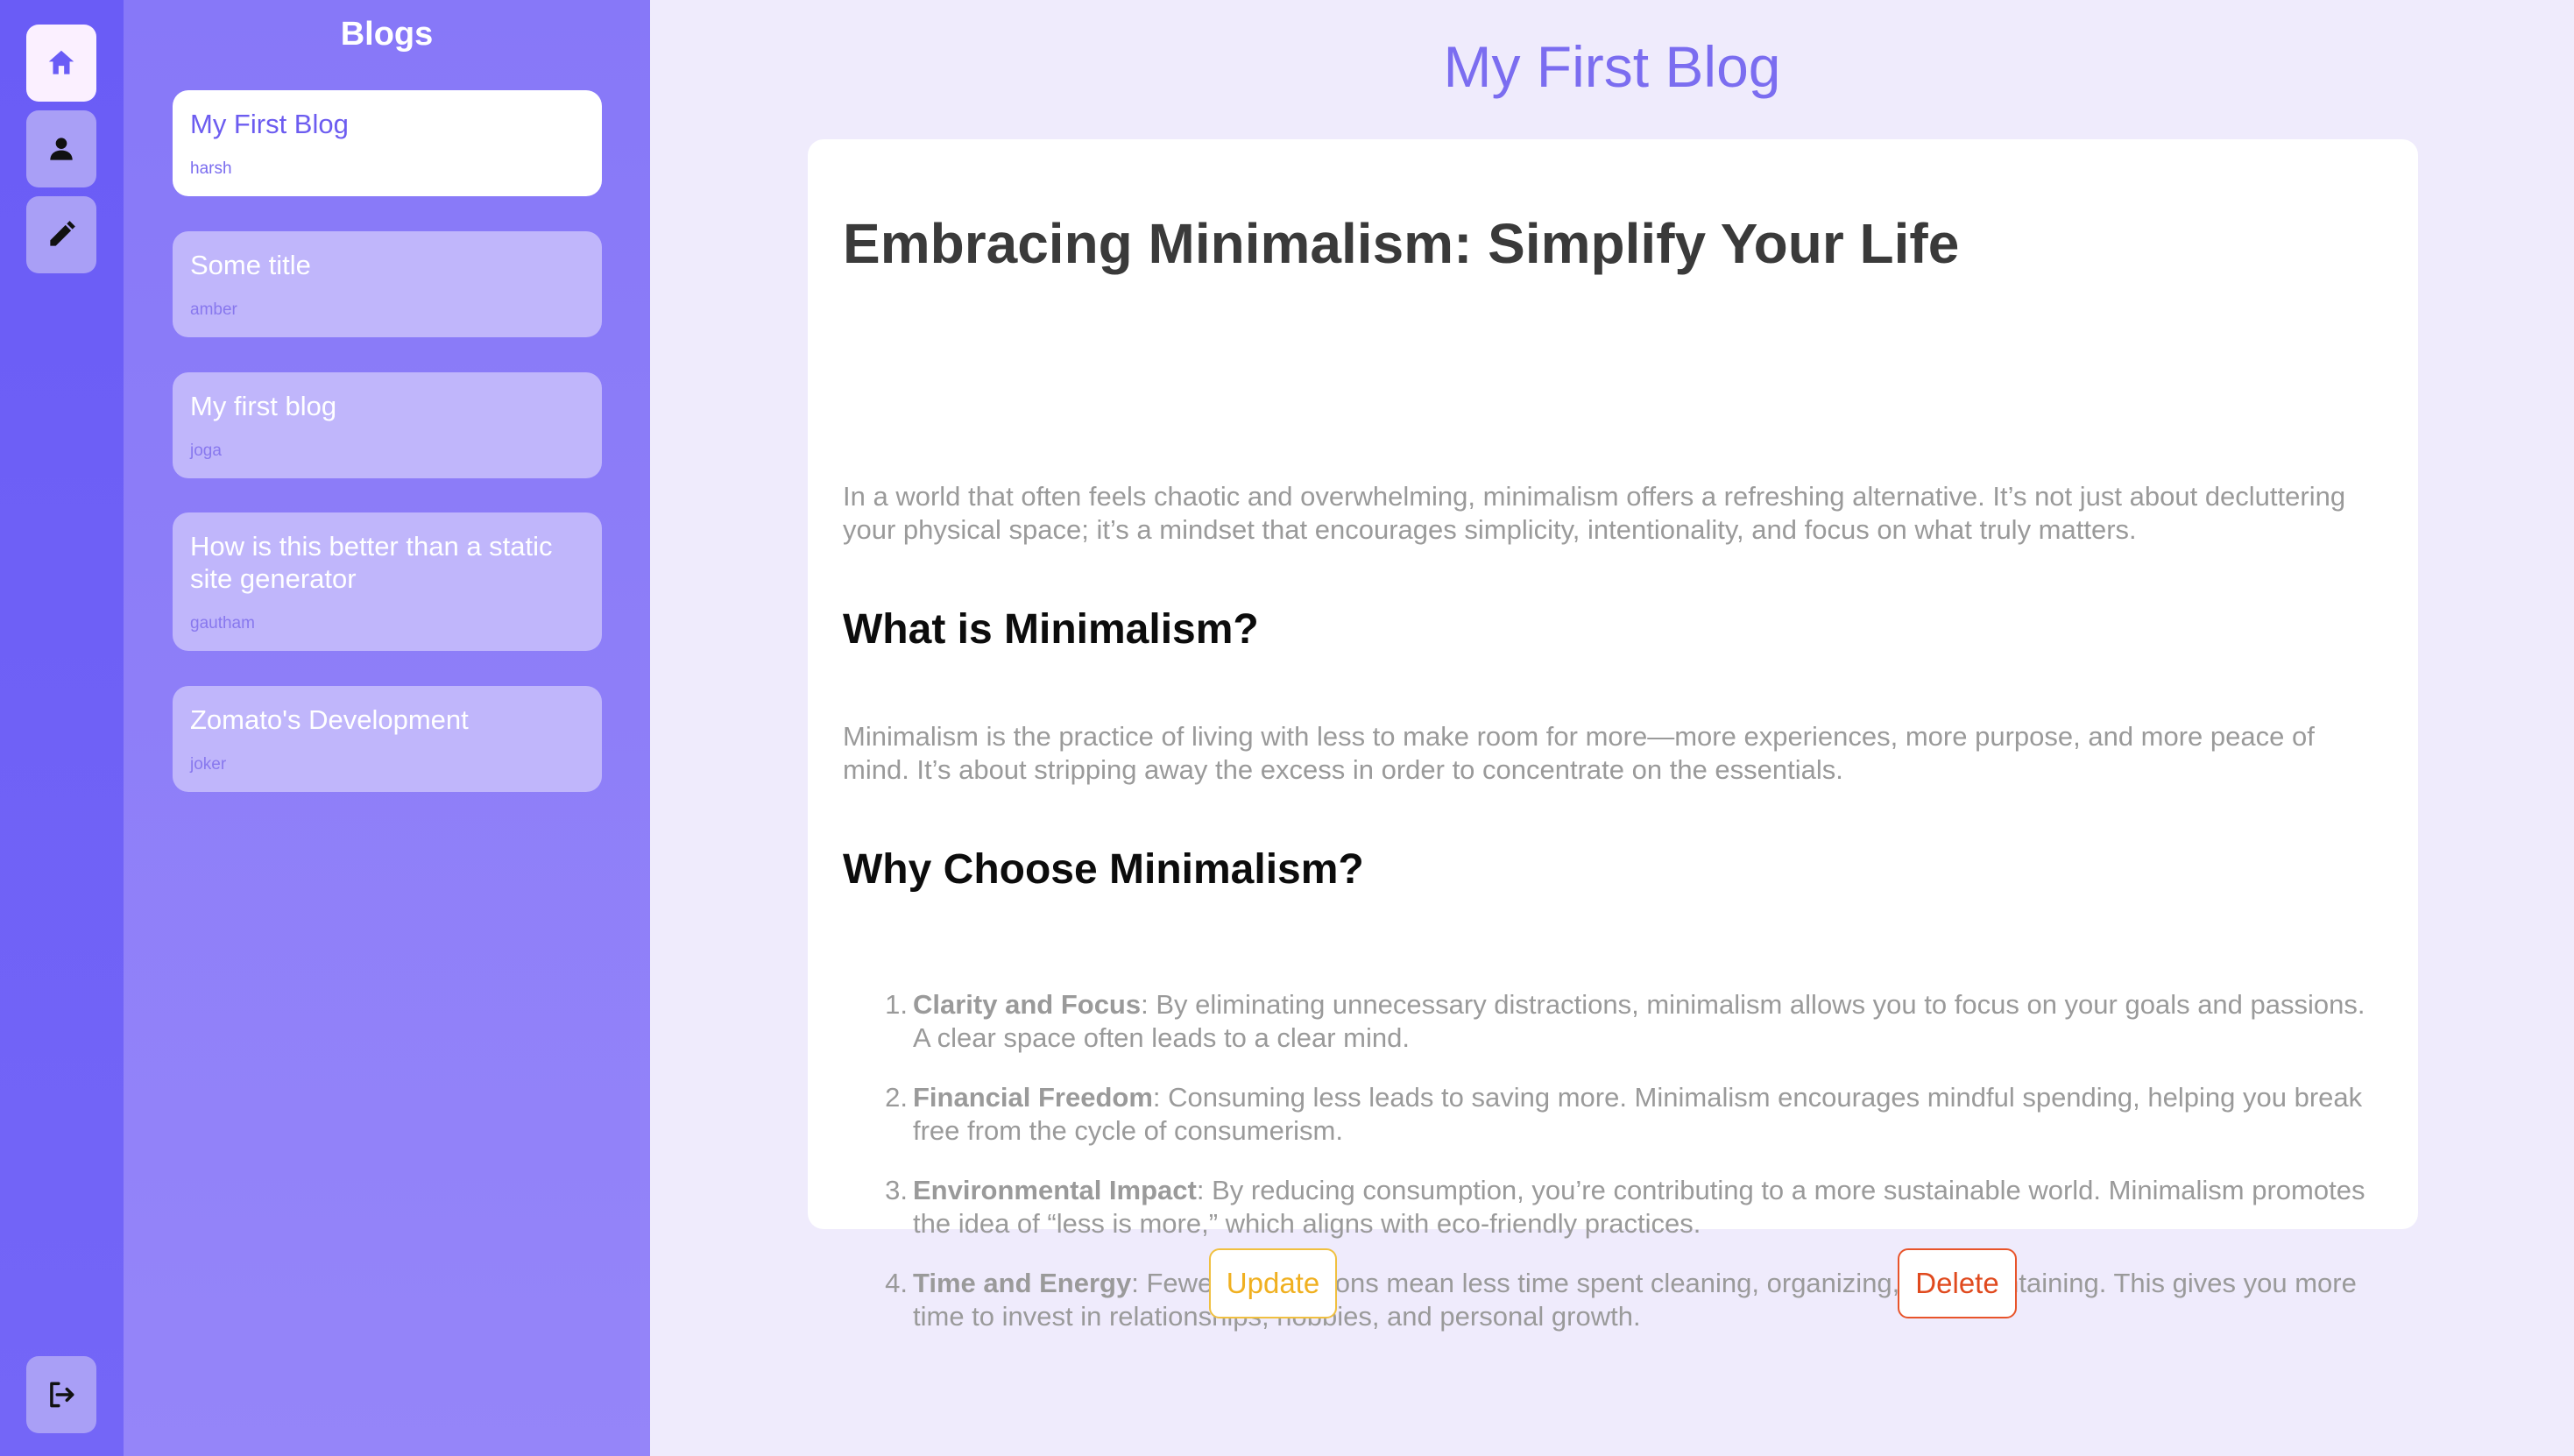 This screenshot has height=1456, width=2574. Describe the element at coordinates (387, 425) in the screenshot. I see `blog-card: My first blog joga` at that location.